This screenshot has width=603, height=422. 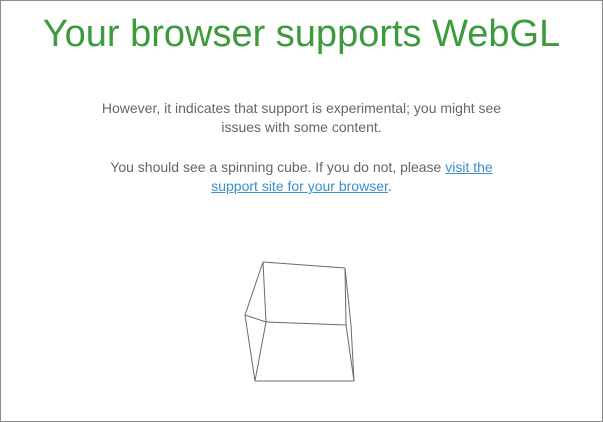 What do you see at coordinates (264, 292) in the screenshot?
I see `cube-left-diagonal-edge` at bounding box center [264, 292].